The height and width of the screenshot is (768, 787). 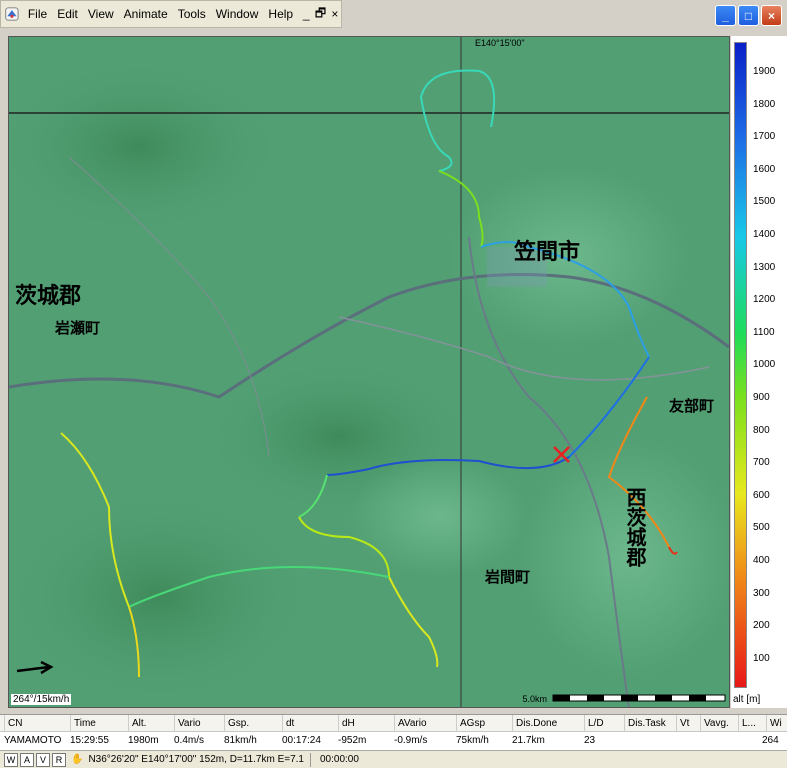 What do you see at coordinates (27, 759) in the screenshot?
I see `status-a-button: A` at bounding box center [27, 759].